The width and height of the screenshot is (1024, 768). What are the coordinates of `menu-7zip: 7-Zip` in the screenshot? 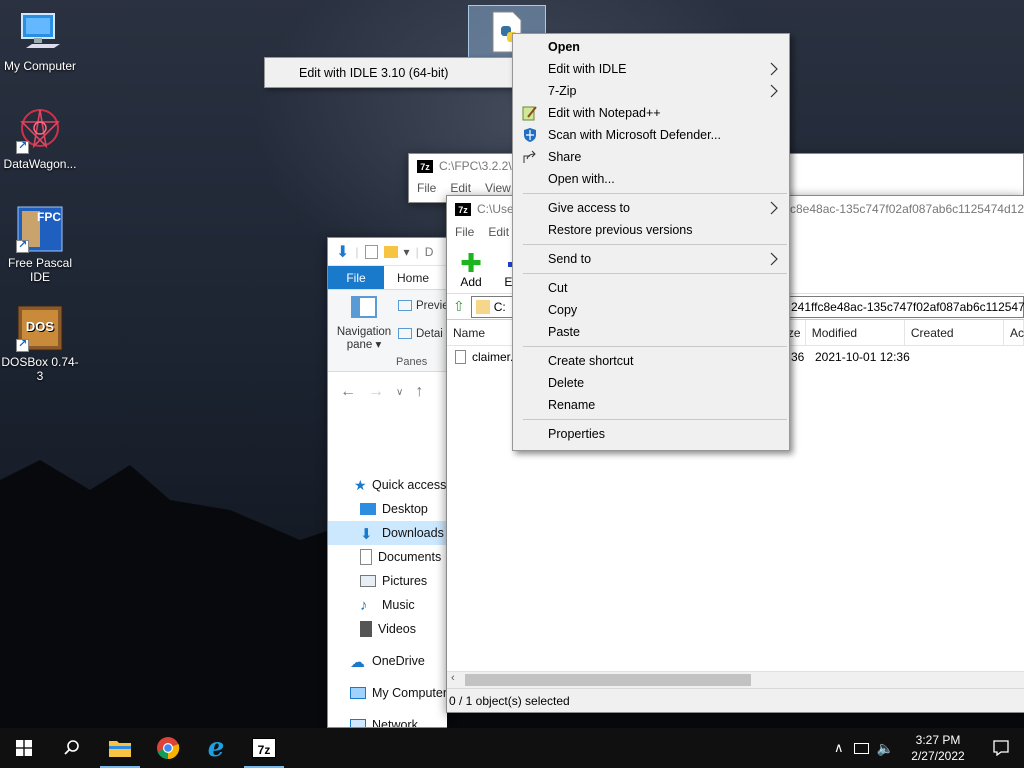 It's located at (651, 91).